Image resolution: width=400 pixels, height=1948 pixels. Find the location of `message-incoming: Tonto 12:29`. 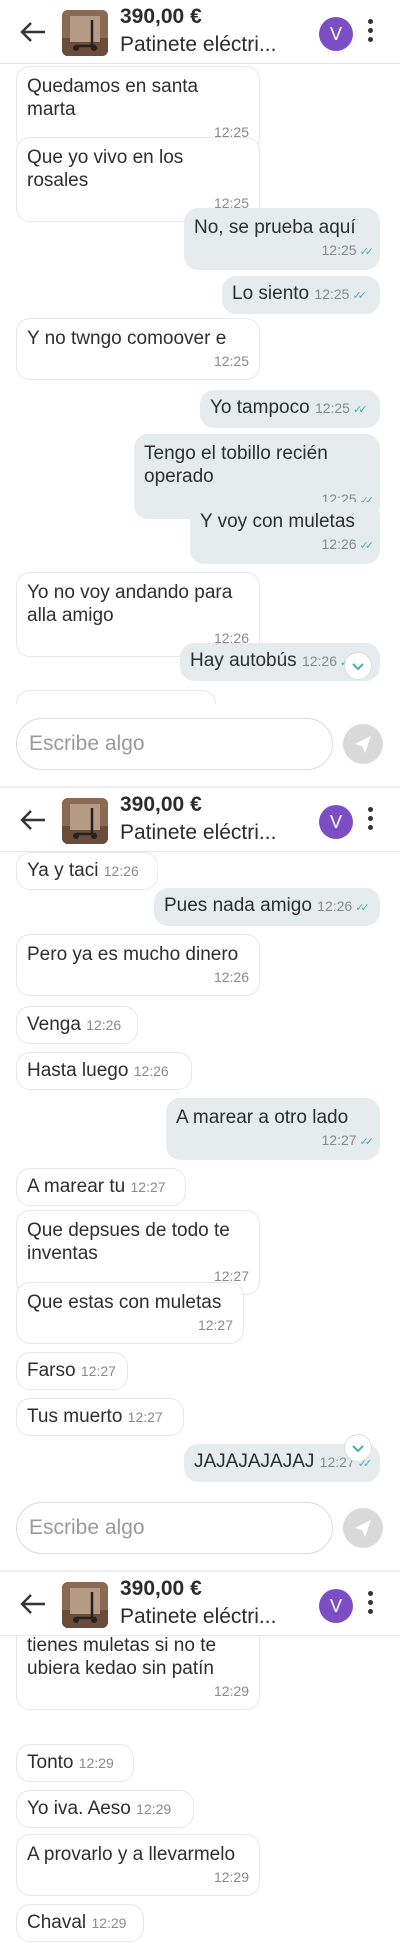

message-incoming: Tonto 12:29 is located at coordinates (75, 1763).